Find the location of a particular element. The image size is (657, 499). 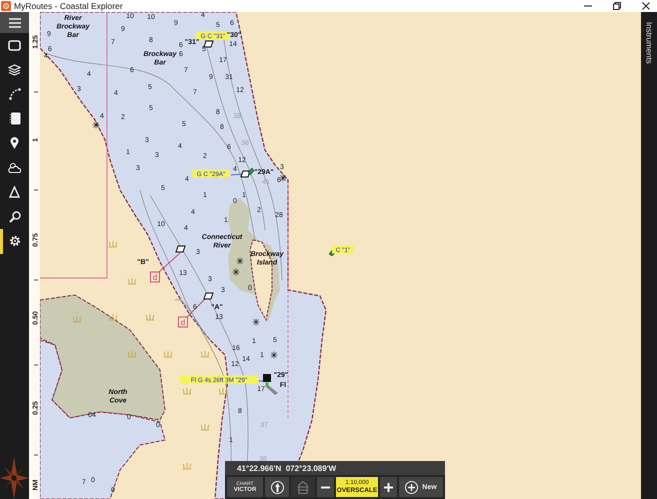

plus-icon is located at coordinates (388, 487).